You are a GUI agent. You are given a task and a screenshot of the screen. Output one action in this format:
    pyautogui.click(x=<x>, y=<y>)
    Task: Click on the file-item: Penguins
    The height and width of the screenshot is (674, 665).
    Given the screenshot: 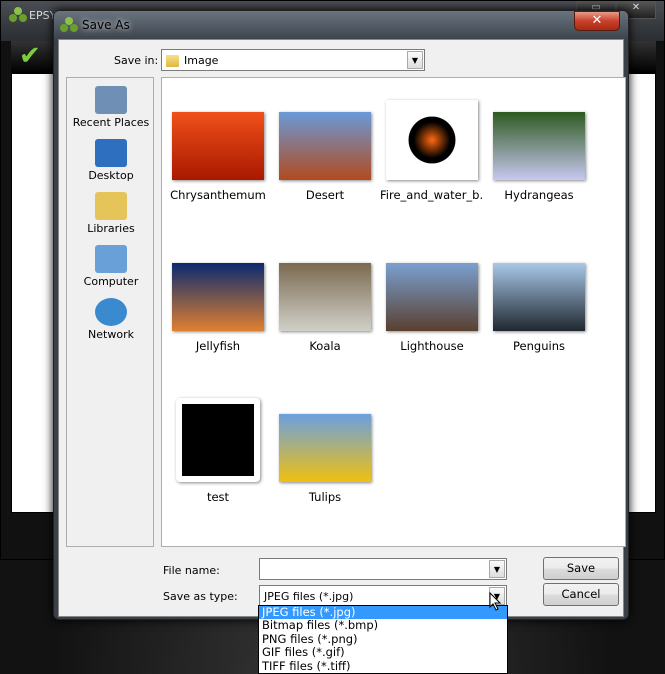 What is the action you would take?
    pyautogui.click(x=539, y=308)
    